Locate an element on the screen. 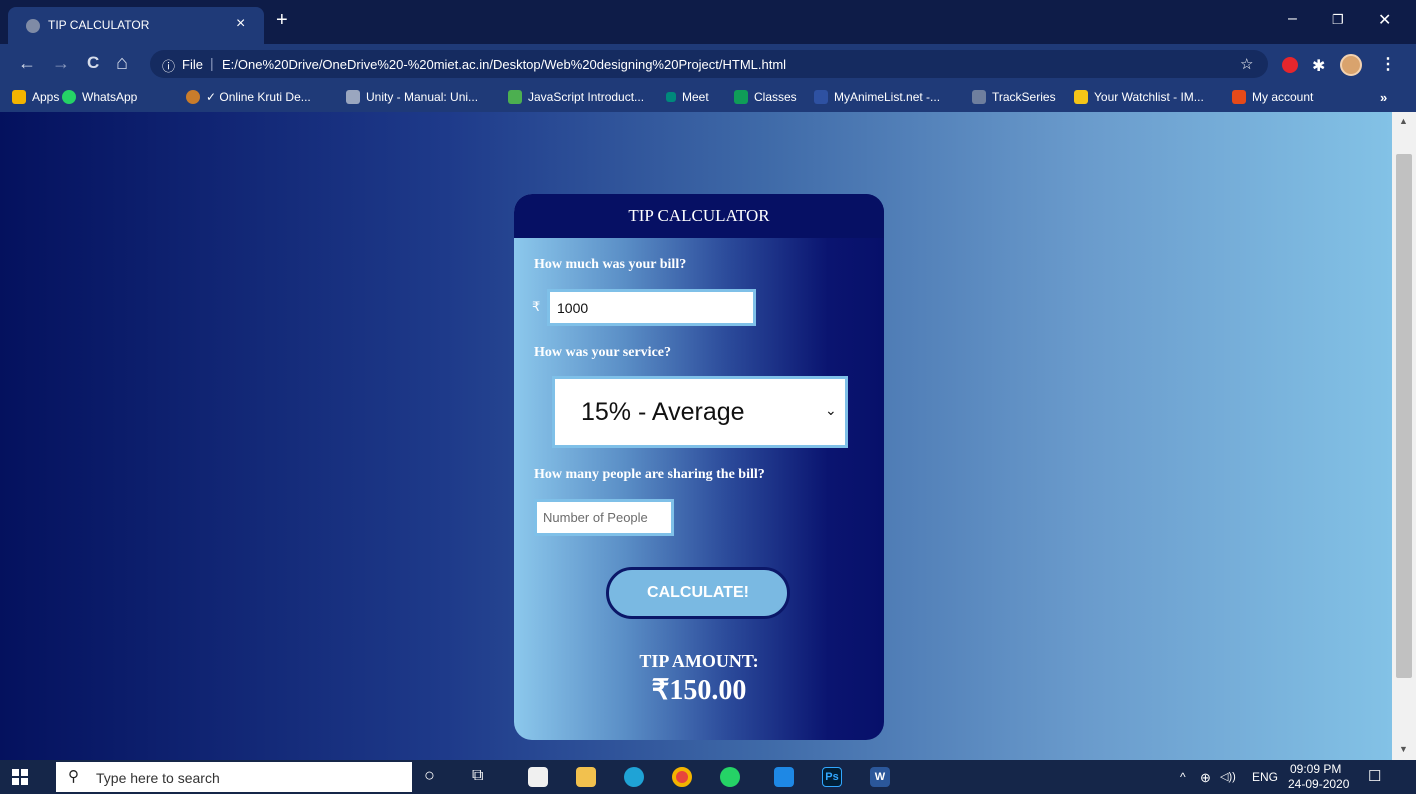 This screenshot has width=1416, height=794. tab-close-icon: × is located at coordinates (240, 24).